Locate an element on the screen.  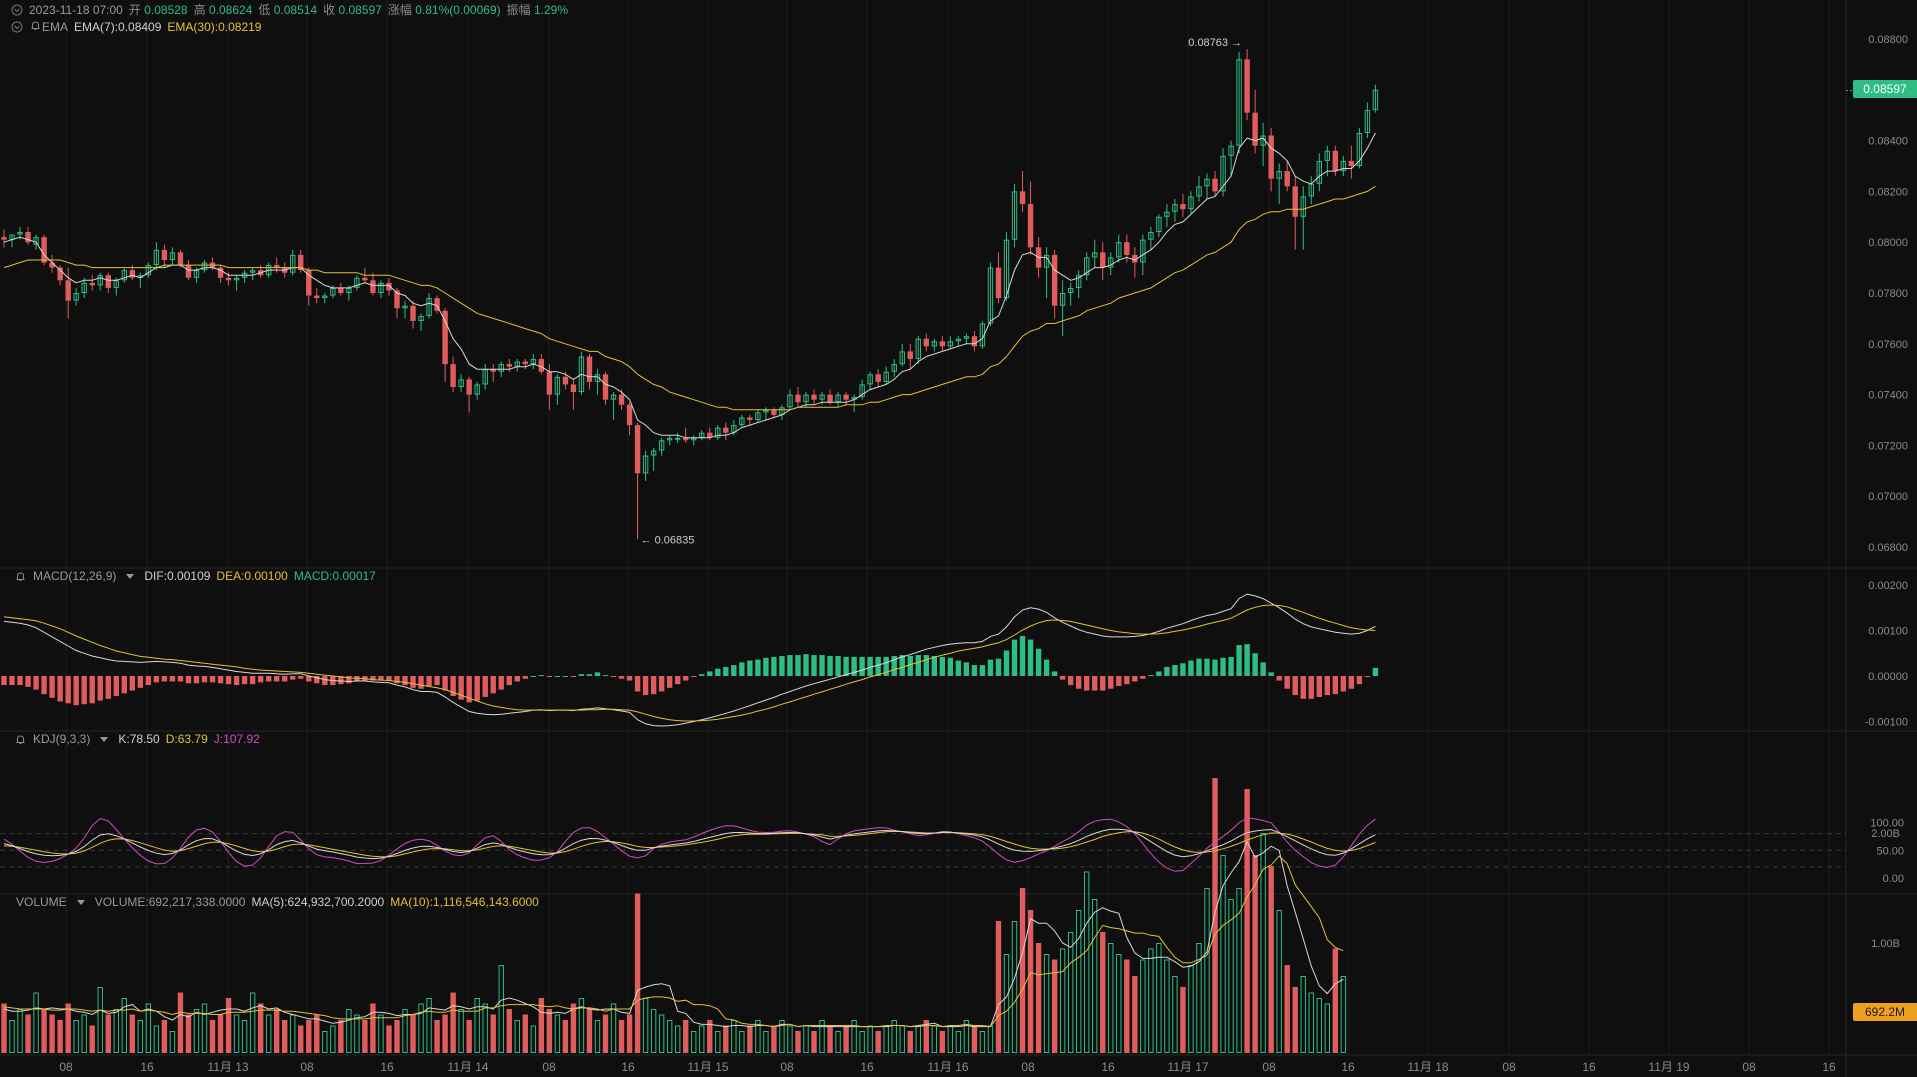
volume-ma10-value: MA(10):1,116,546,143.6000 is located at coordinates (464, 902).